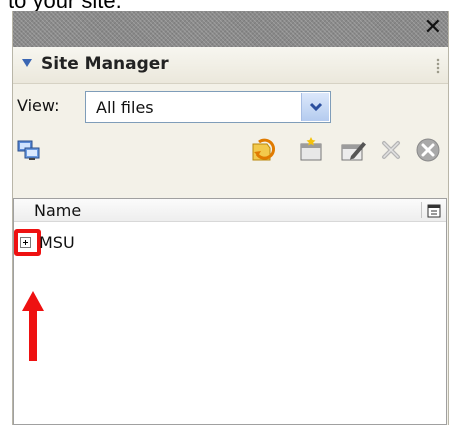 The height and width of the screenshot is (425, 451). Describe the element at coordinates (230, 151) in the screenshot. I see `toolbar` at that location.